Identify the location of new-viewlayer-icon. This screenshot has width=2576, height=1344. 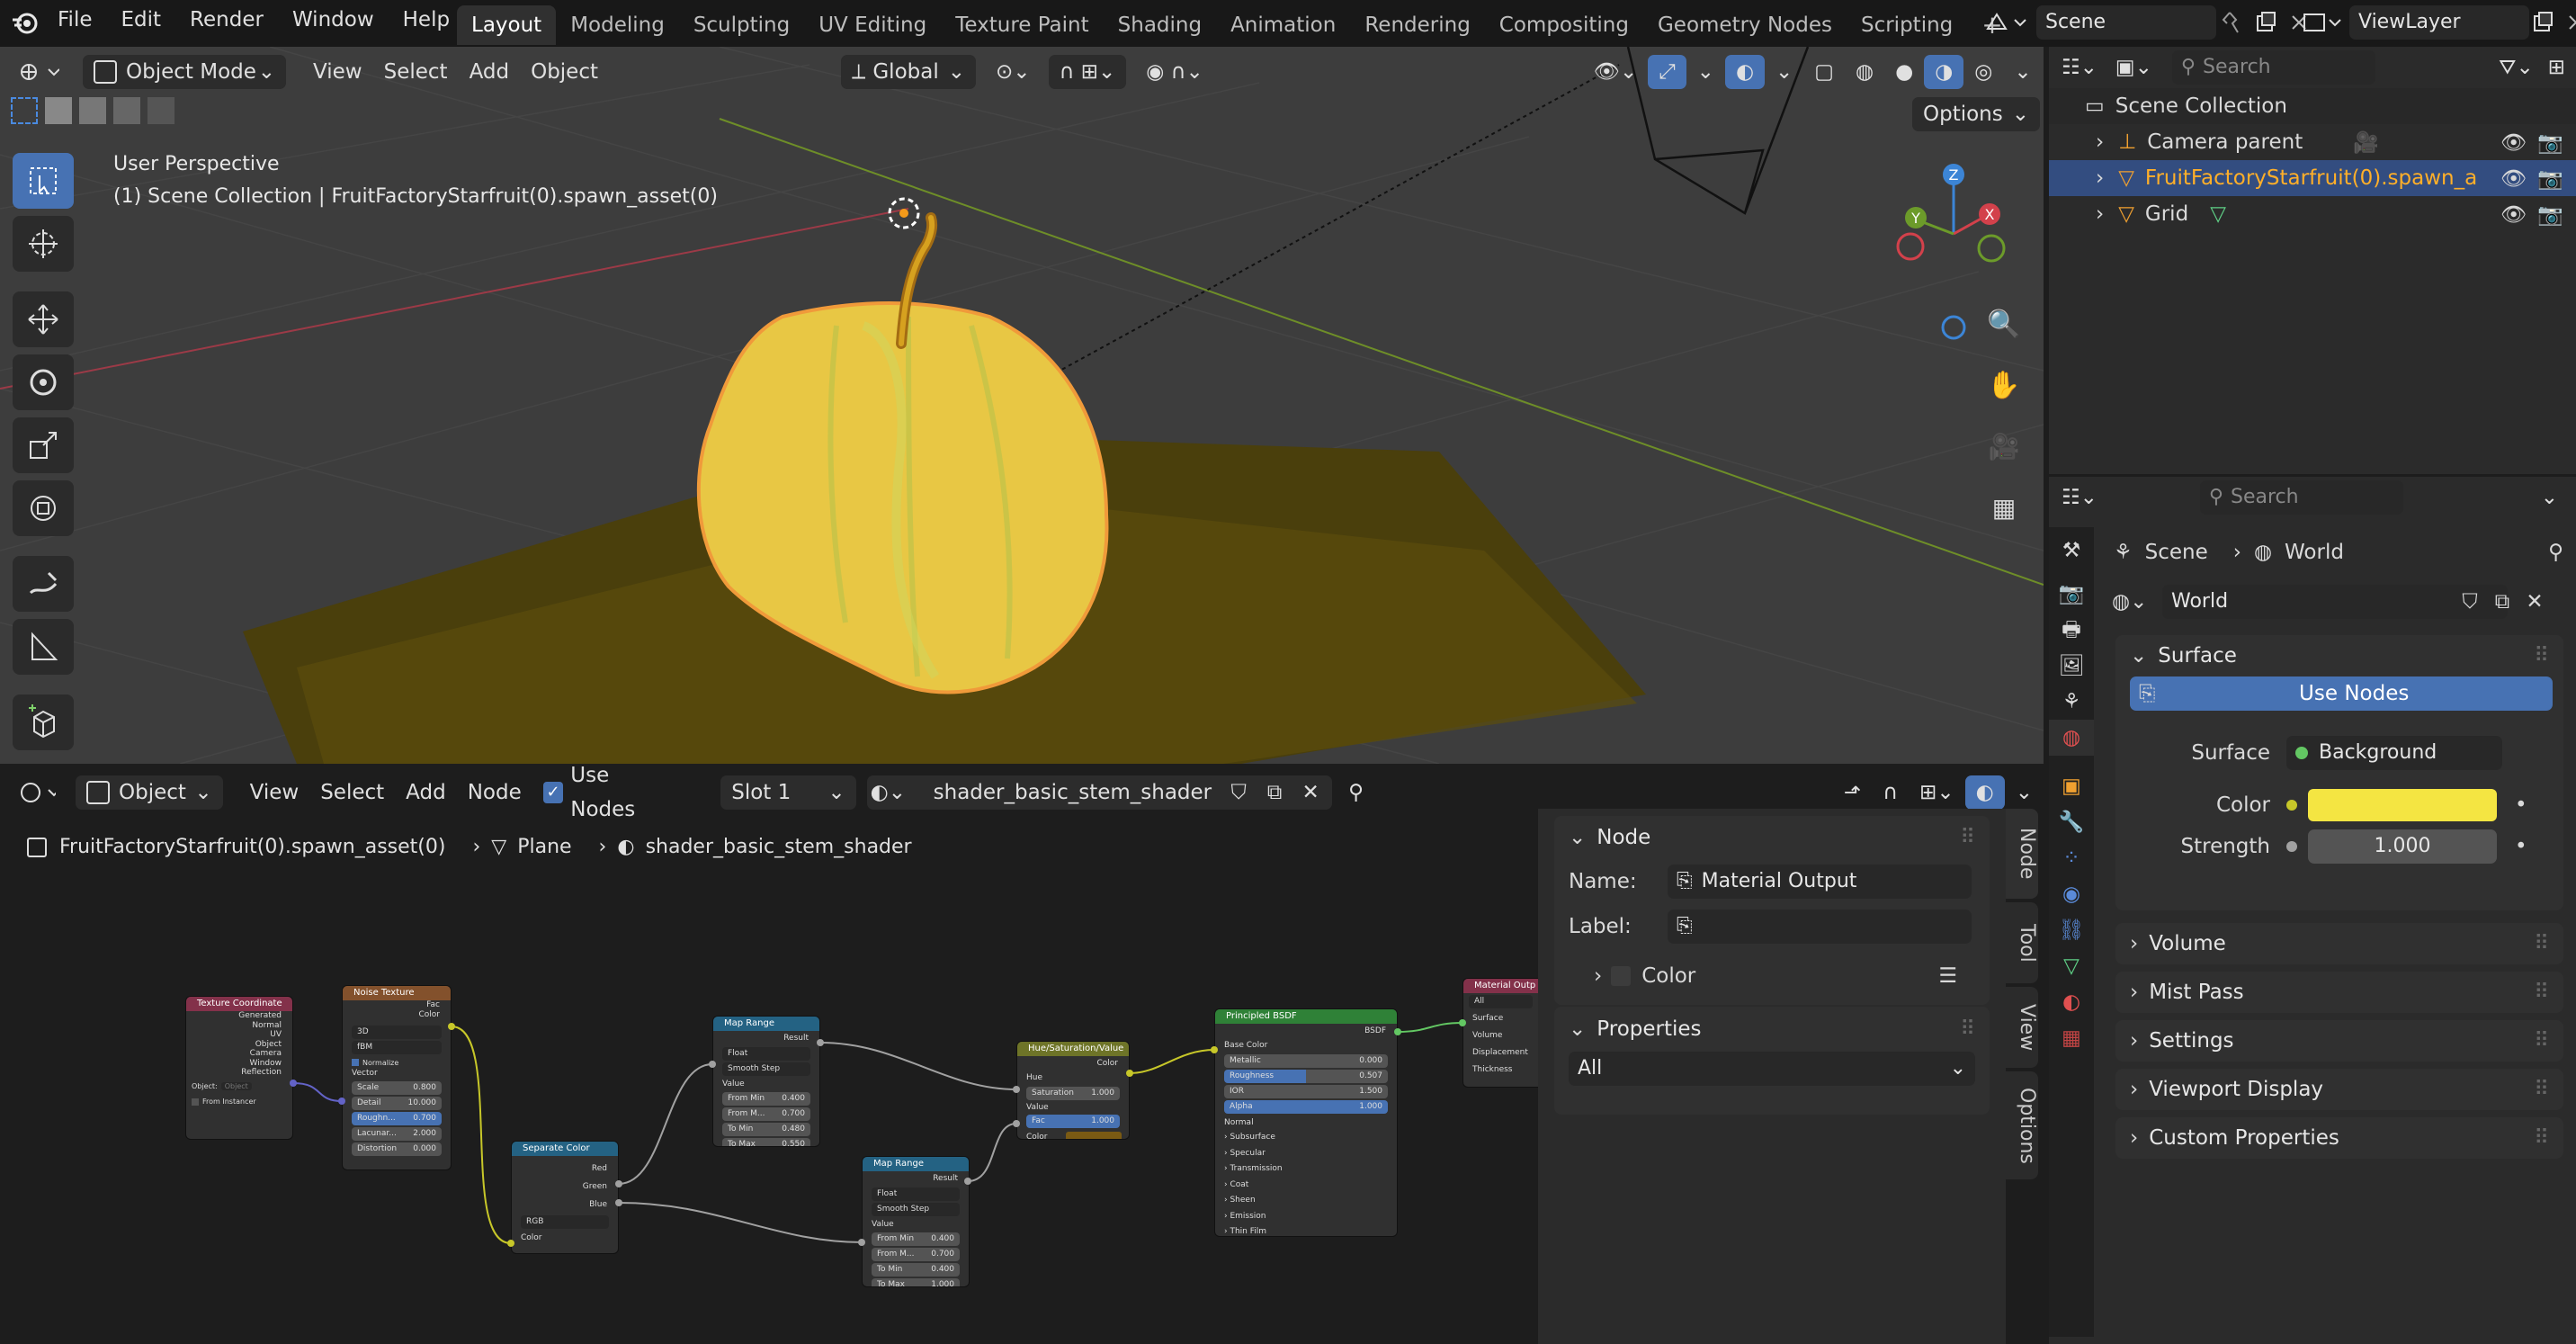
(2547, 22).